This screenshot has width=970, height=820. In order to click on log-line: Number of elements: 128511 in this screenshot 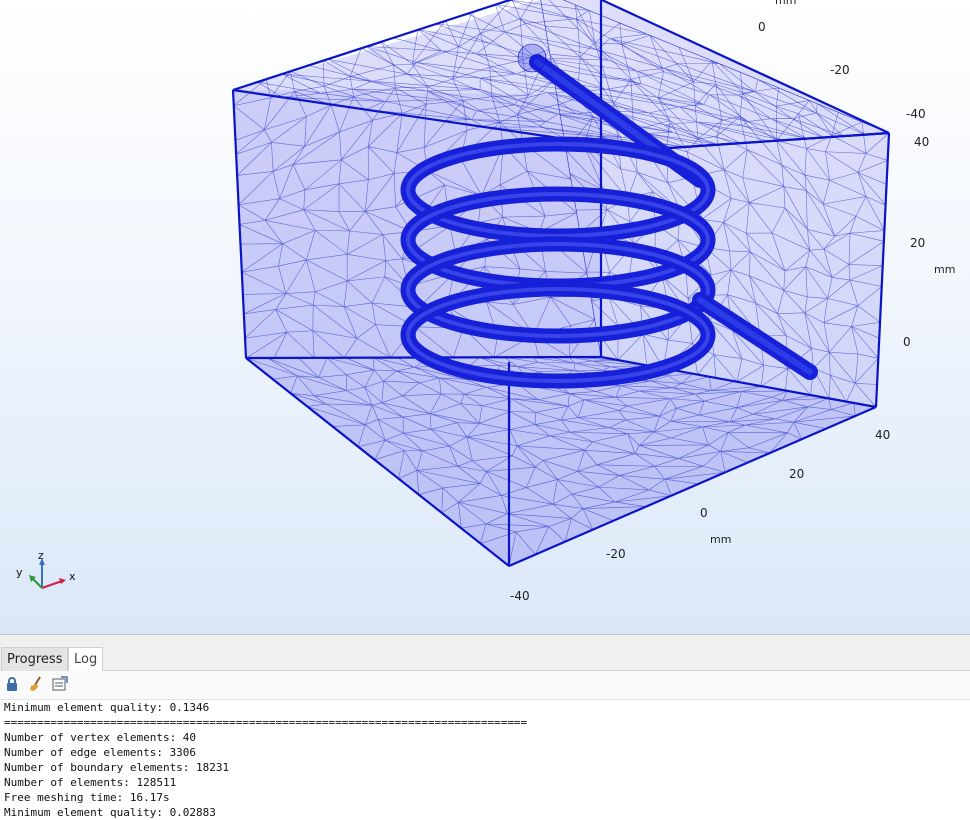, I will do `click(90, 782)`.